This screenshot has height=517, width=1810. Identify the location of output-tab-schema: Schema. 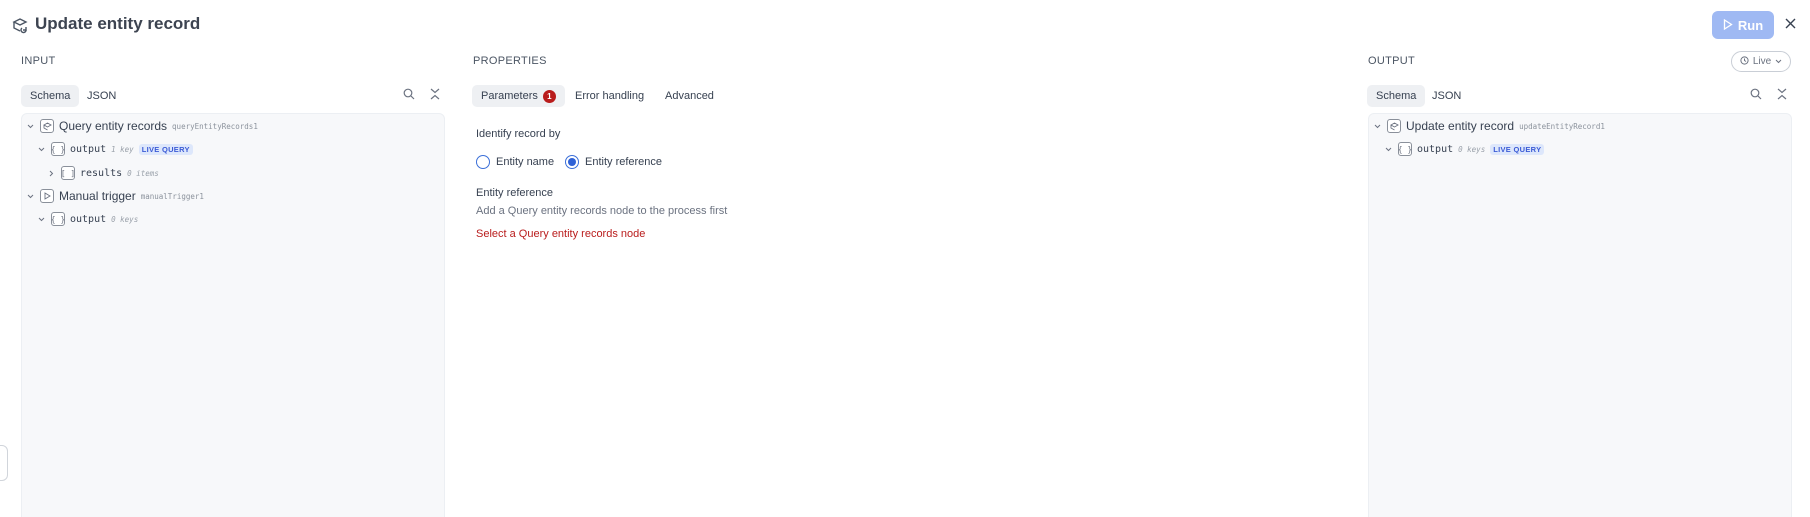
(1396, 96).